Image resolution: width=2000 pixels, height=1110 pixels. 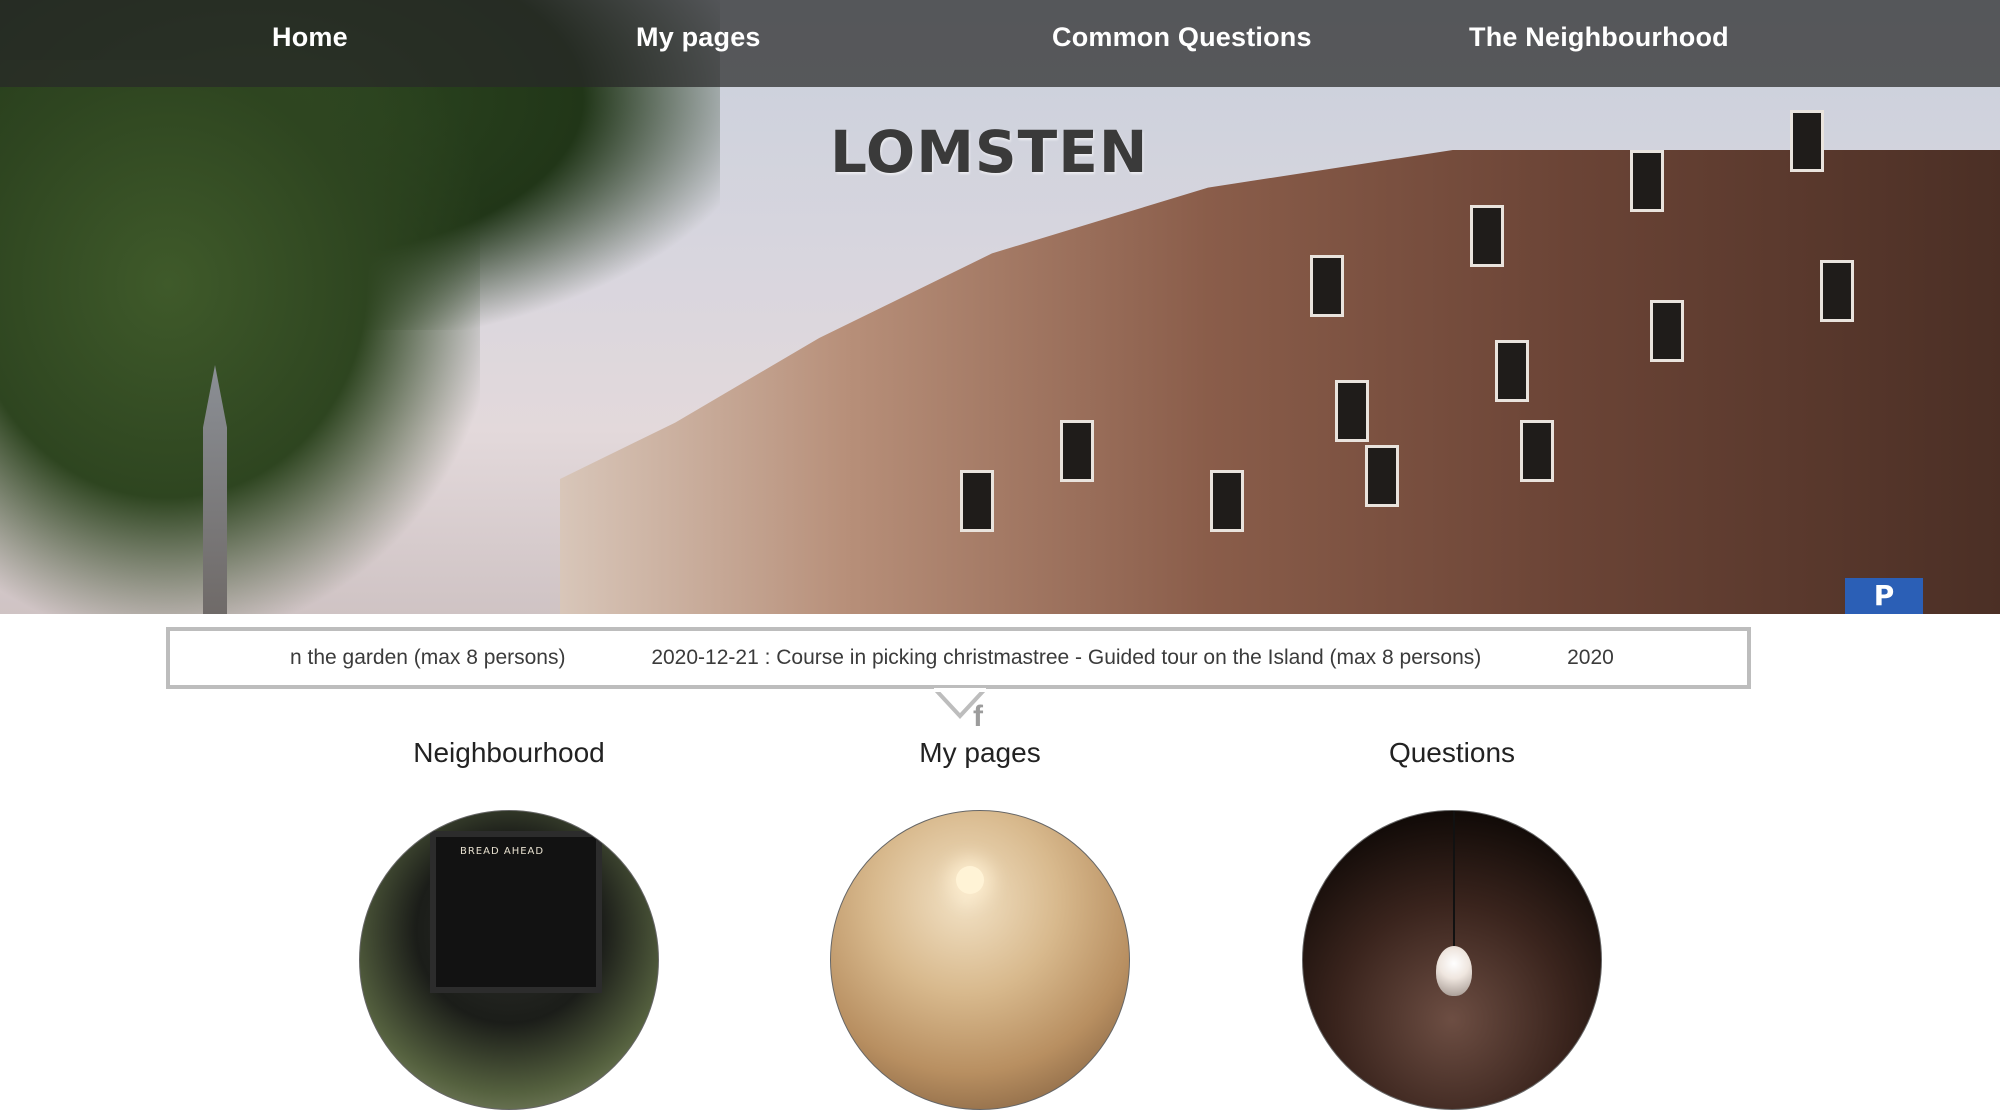 What do you see at coordinates (502, 851) in the screenshot?
I see `shop-sign-text: BREAD AHEAD` at bounding box center [502, 851].